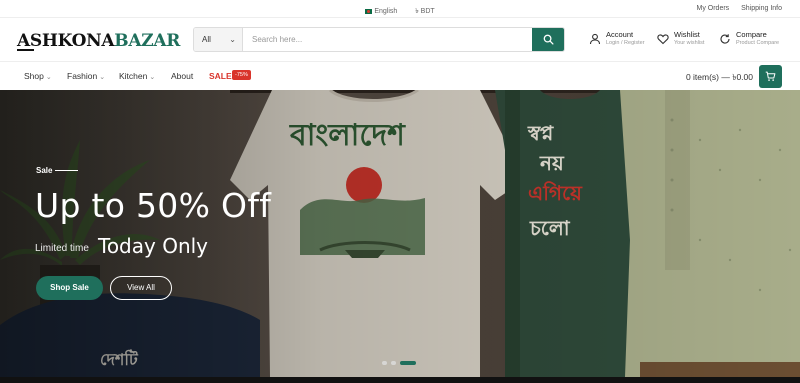  Describe the element at coordinates (141, 288) in the screenshot. I see `view-all-button: View All` at that location.